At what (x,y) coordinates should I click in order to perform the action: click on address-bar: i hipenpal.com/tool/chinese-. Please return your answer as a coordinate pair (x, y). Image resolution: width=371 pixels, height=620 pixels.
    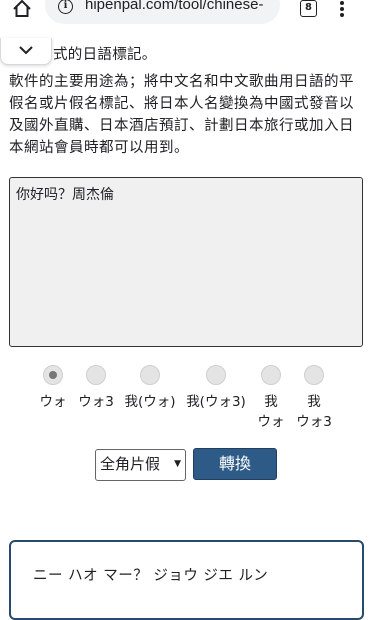
    Looking at the image, I should click on (162, 12).